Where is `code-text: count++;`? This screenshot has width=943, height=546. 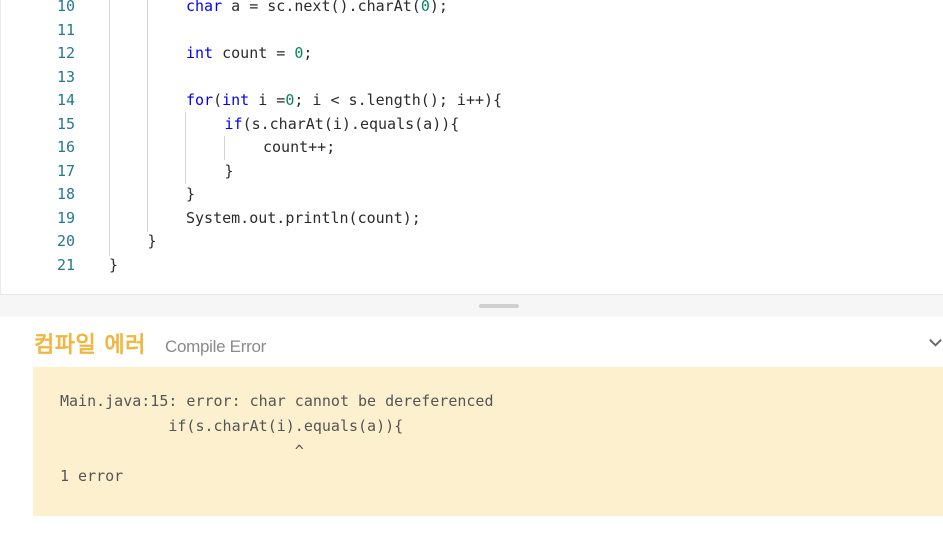 code-text: count++; is located at coordinates (299, 147).